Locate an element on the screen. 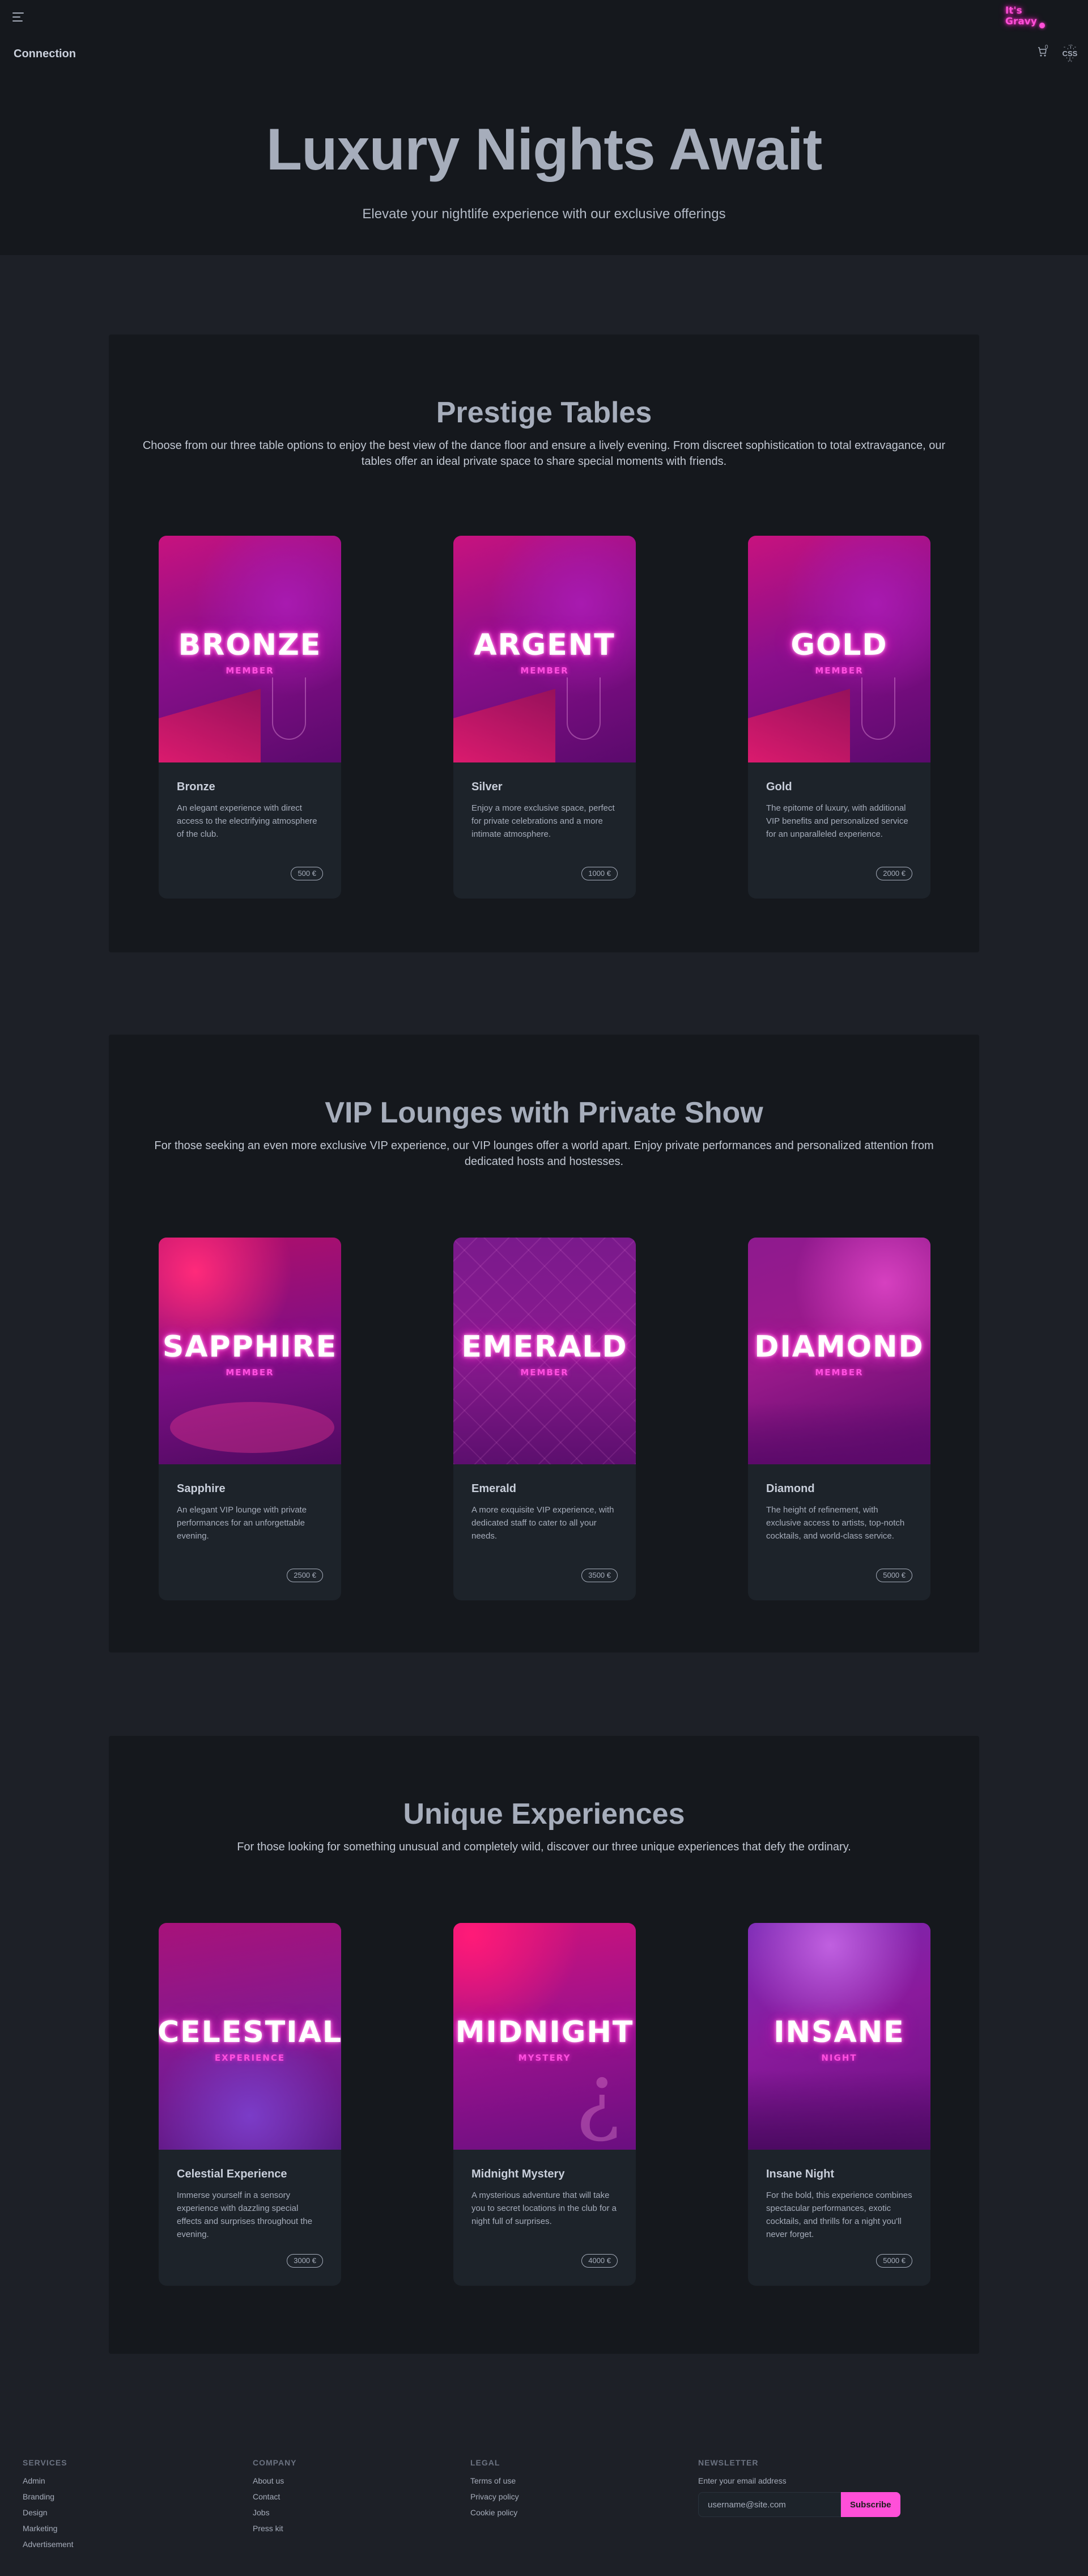  footer-link-terms: Terms of use is located at coordinates (494, 2480).